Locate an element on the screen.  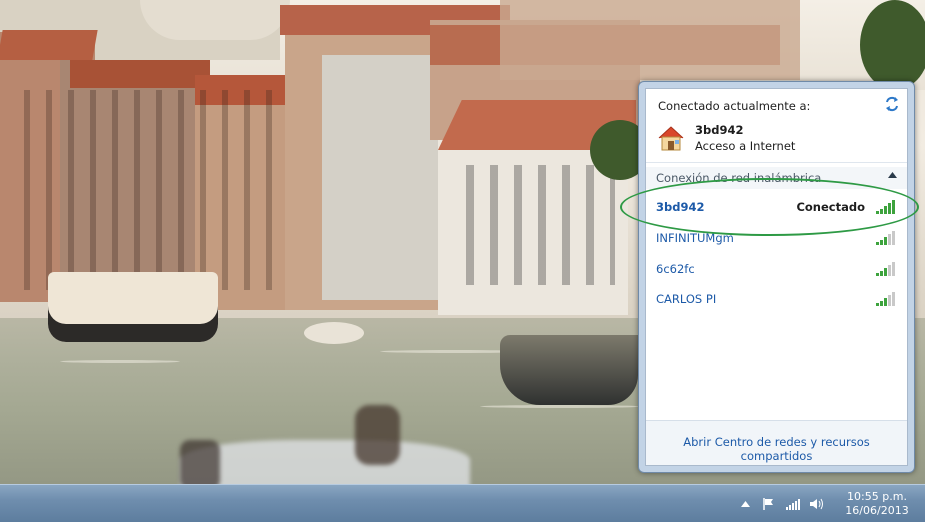
show-hidden-icons-icon is located at coordinates (745, 504).